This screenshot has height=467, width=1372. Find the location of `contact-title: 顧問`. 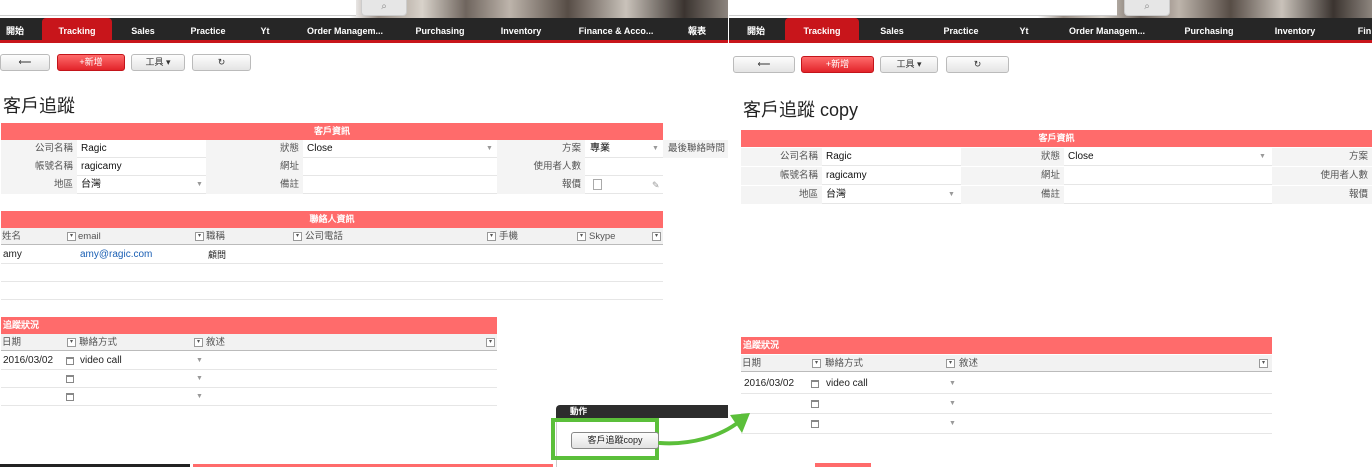

contact-title: 顧問 is located at coordinates (217, 255).